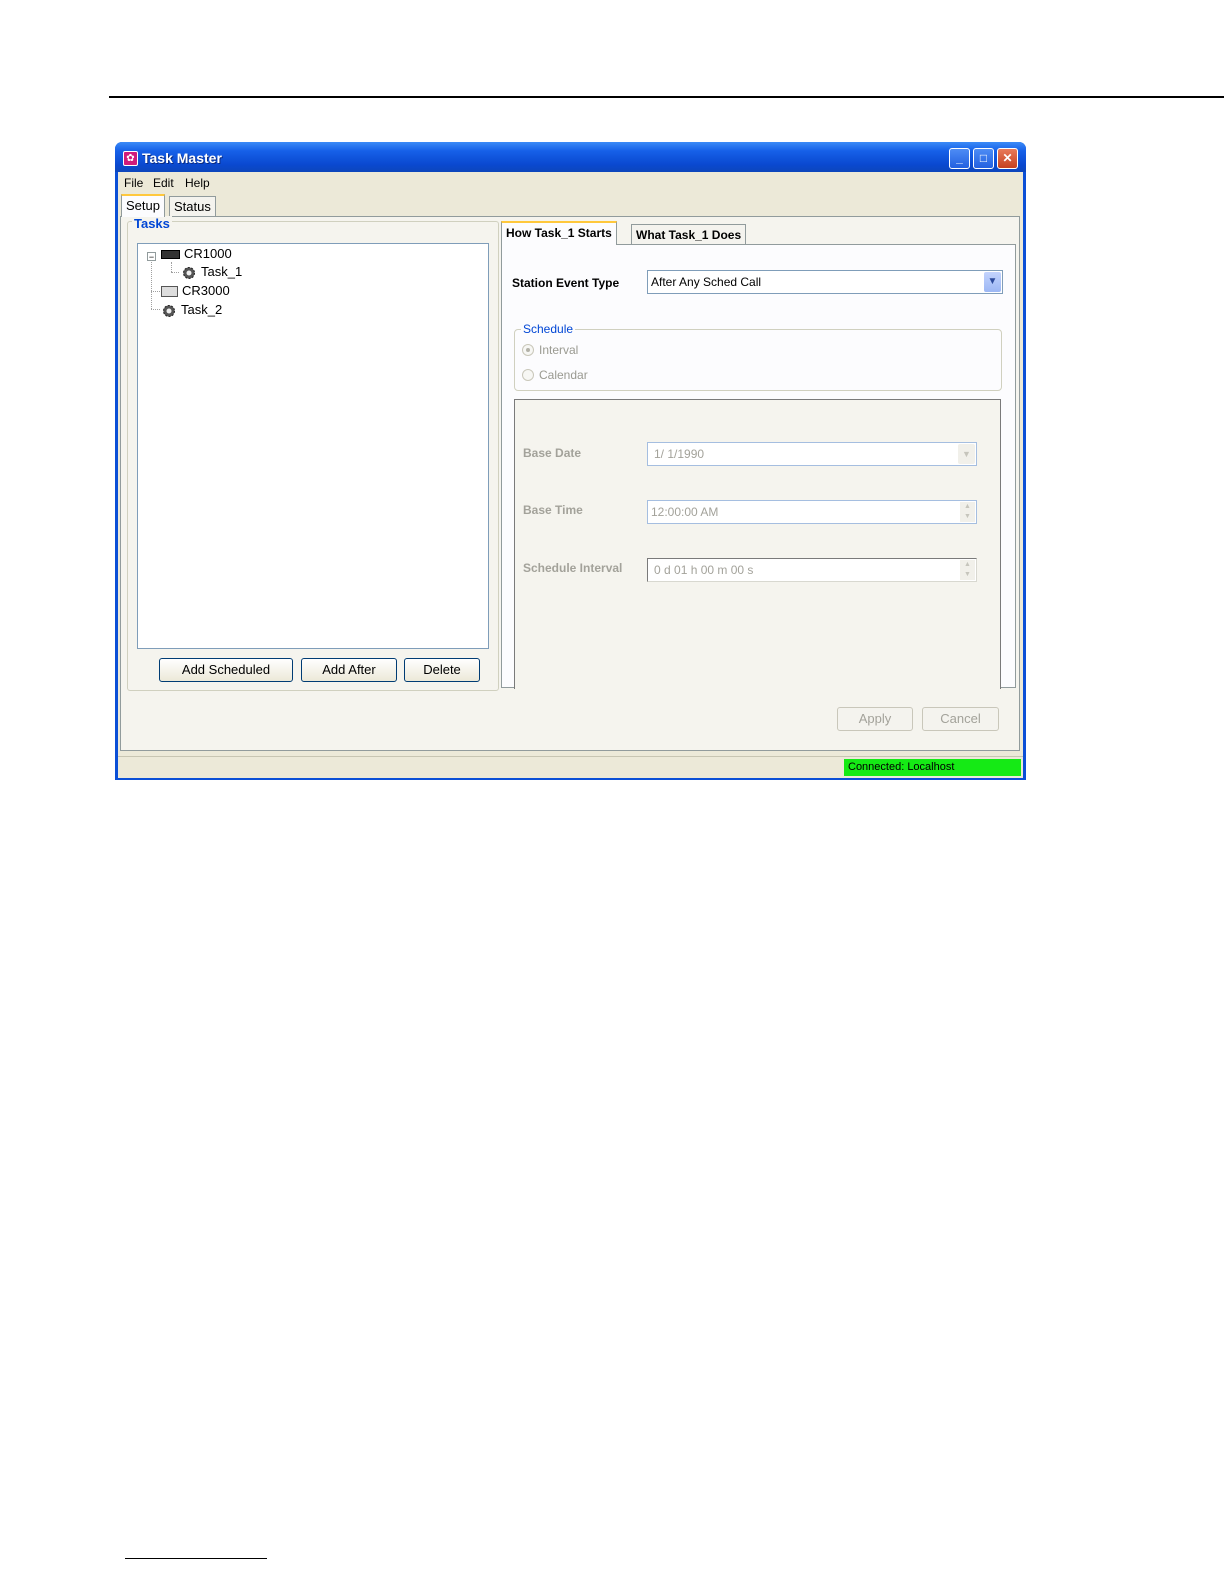  Describe the element at coordinates (349, 670) in the screenshot. I see `add-after-button: Add After` at that location.